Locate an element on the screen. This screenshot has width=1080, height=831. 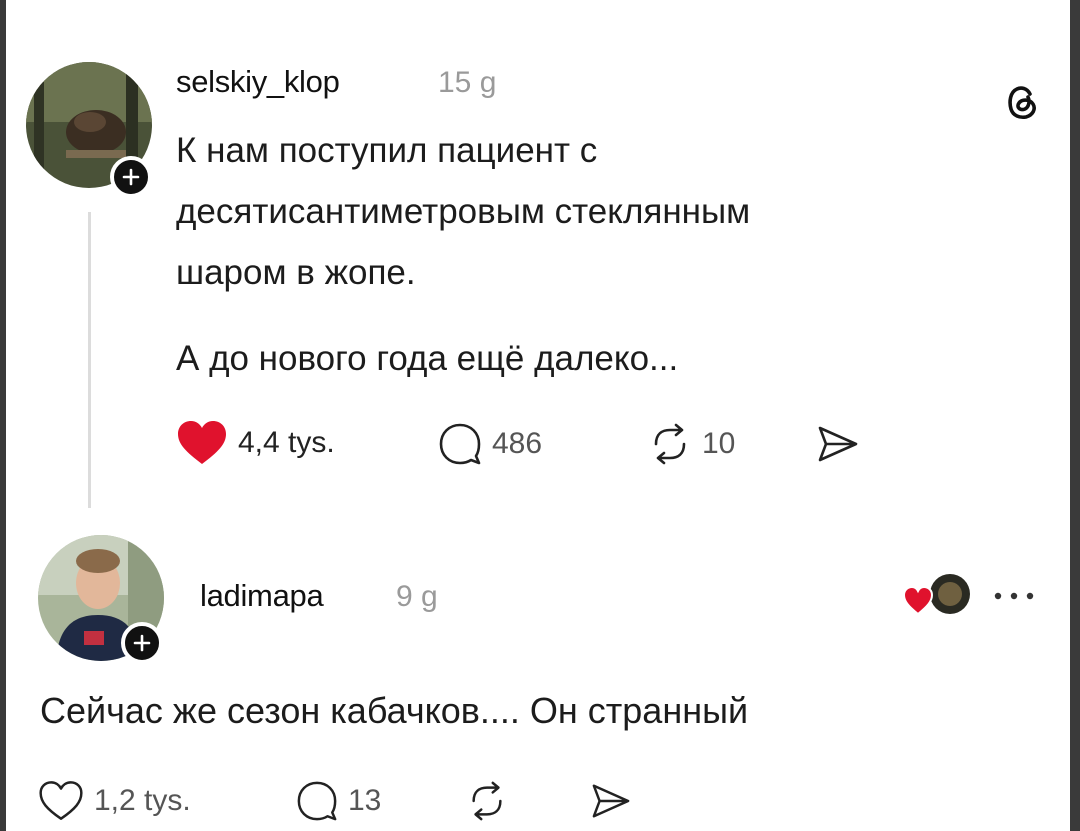
reply-share-button is located at coordinates (611, 801).